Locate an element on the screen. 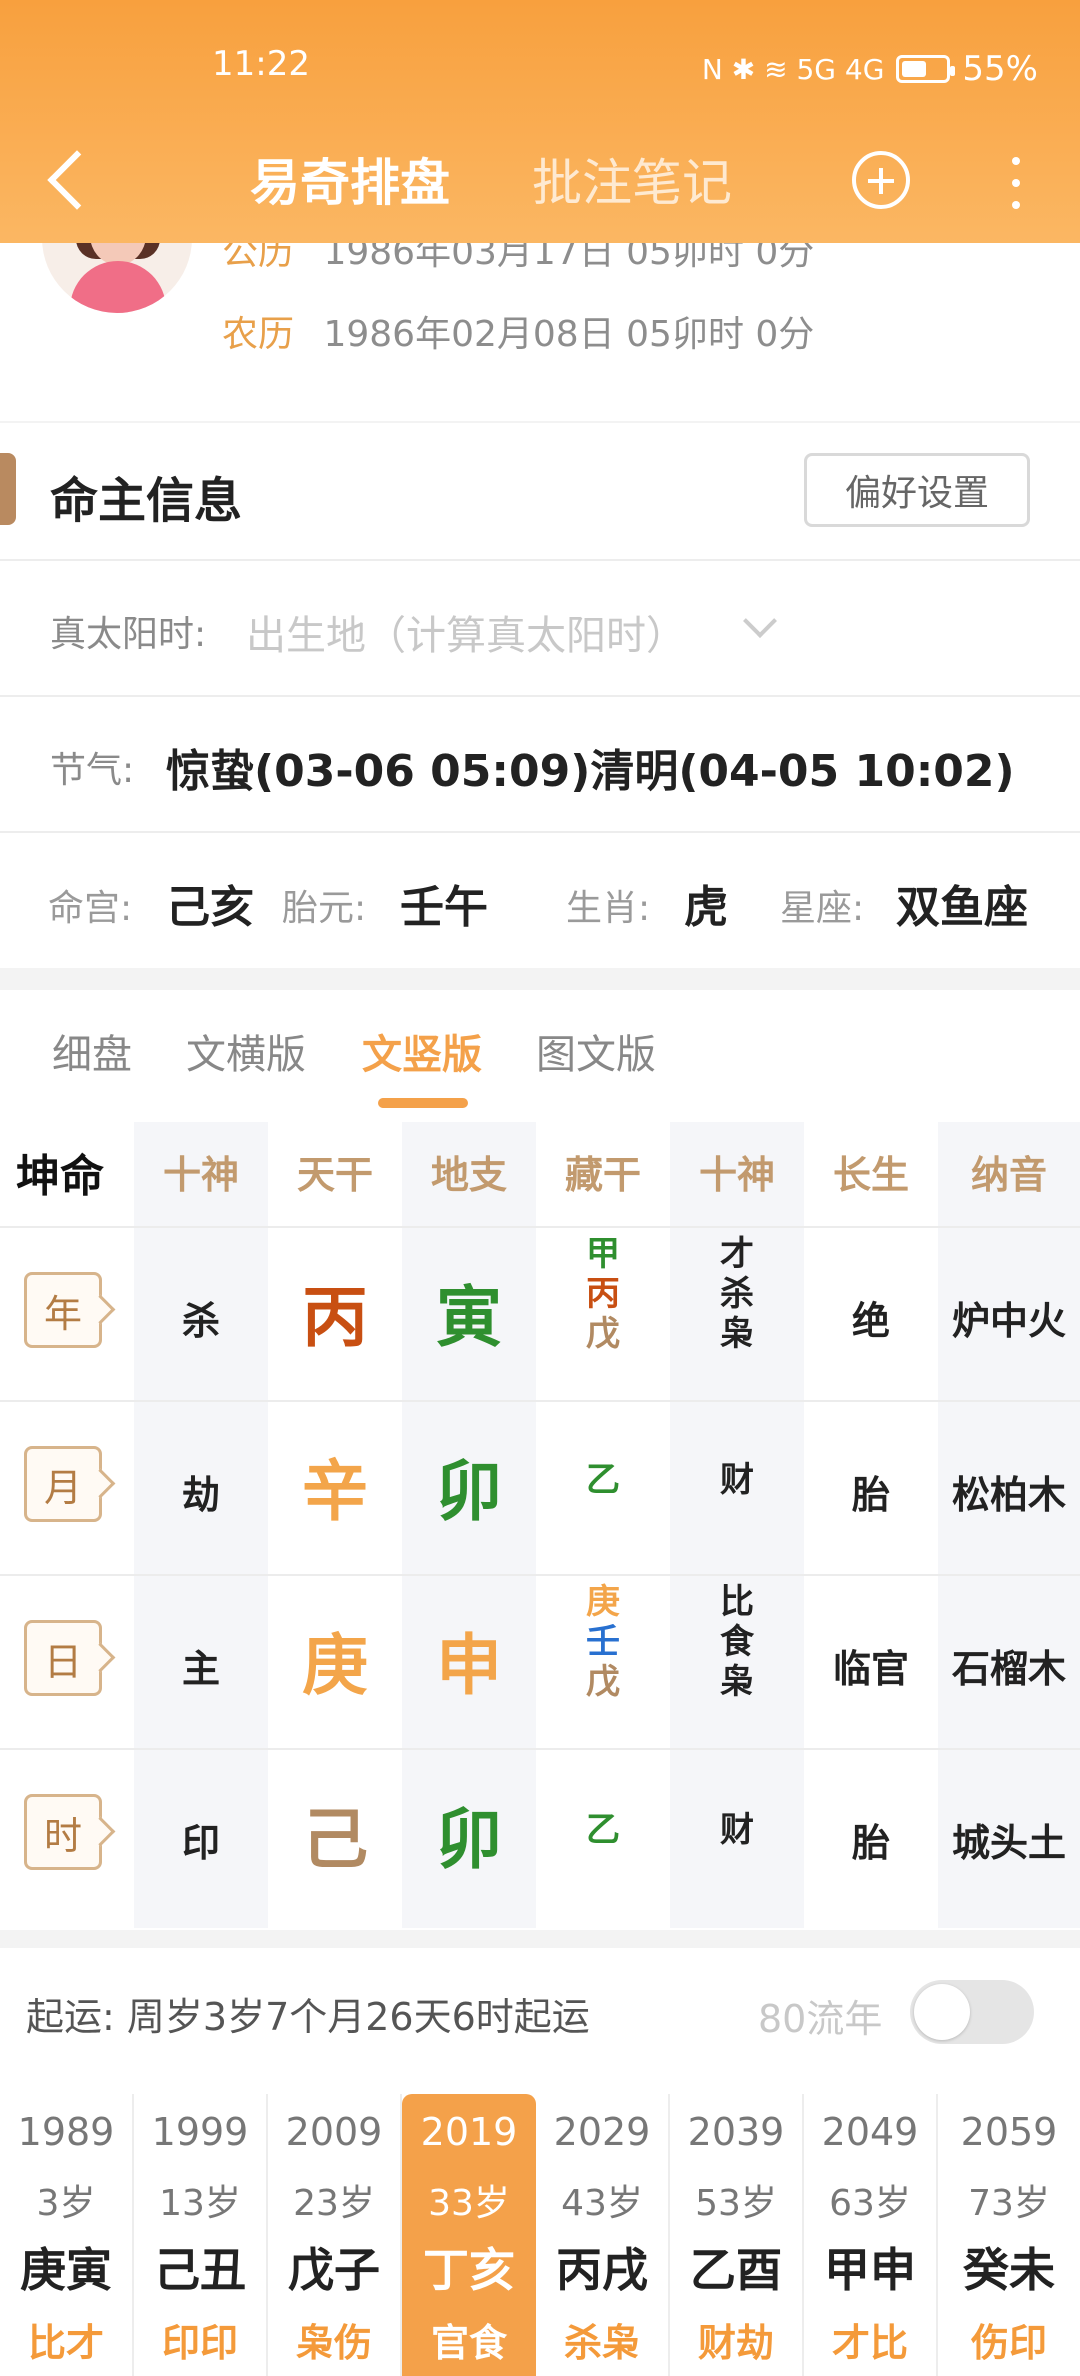 The height and width of the screenshot is (2376, 1080). header-tiangan: 天干 is located at coordinates (334, 1175).